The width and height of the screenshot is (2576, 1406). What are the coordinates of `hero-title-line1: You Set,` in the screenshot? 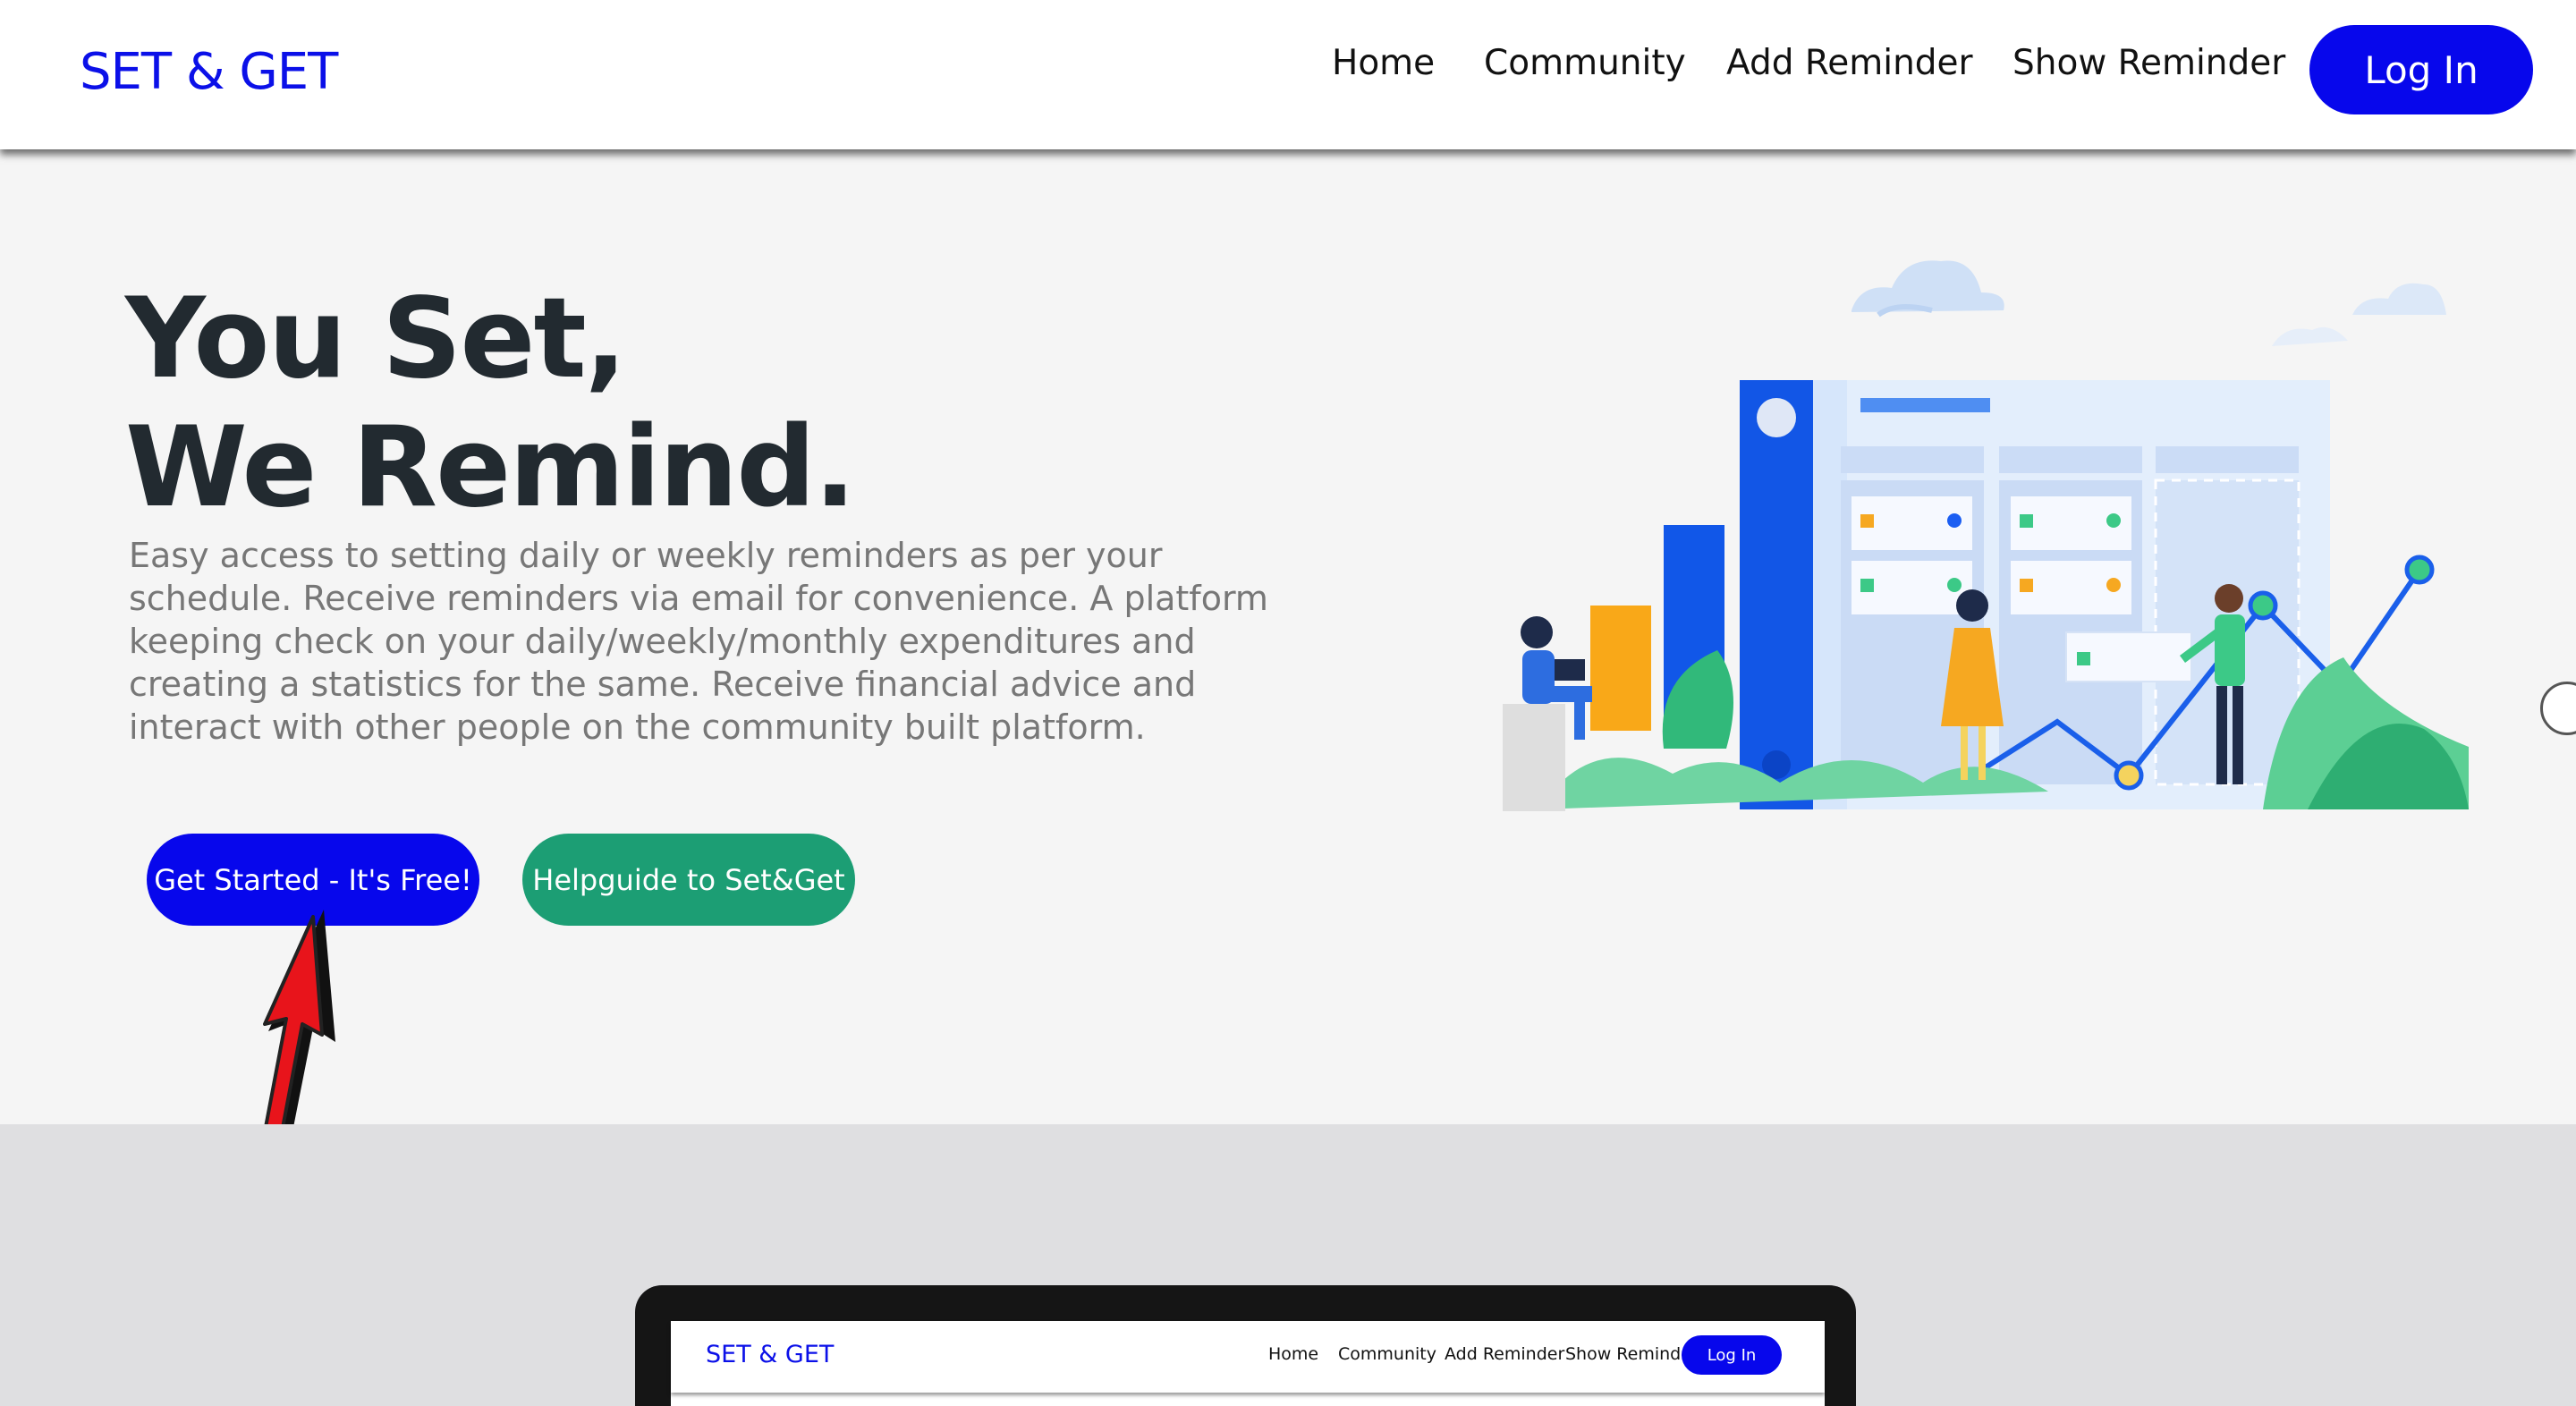 It's located at (376, 339).